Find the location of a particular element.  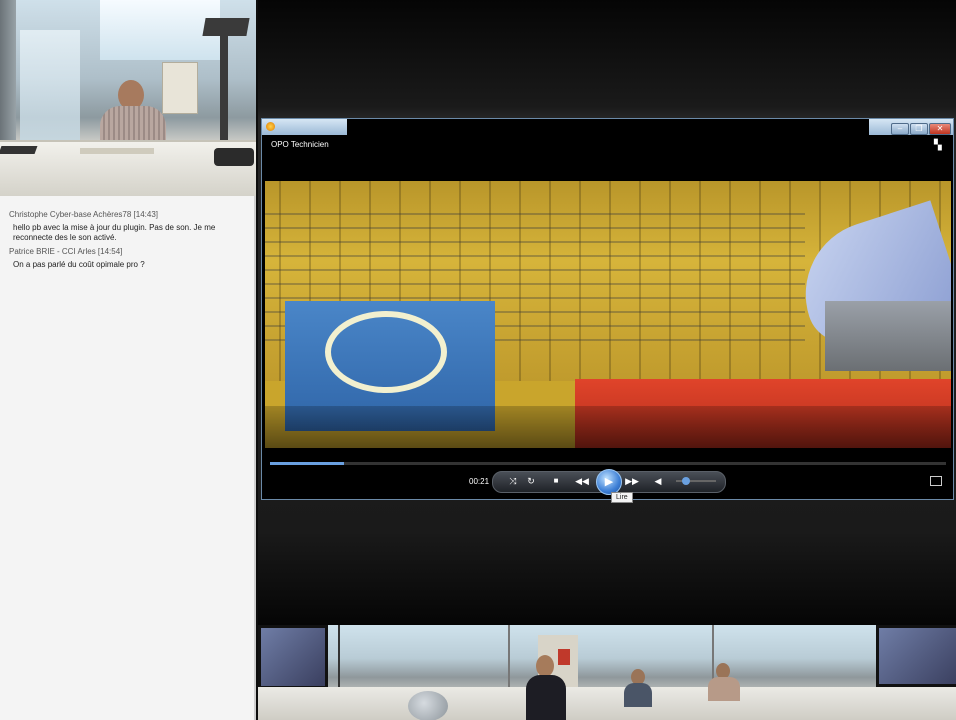

stop-icon: ■ is located at coordinates (556, 481).